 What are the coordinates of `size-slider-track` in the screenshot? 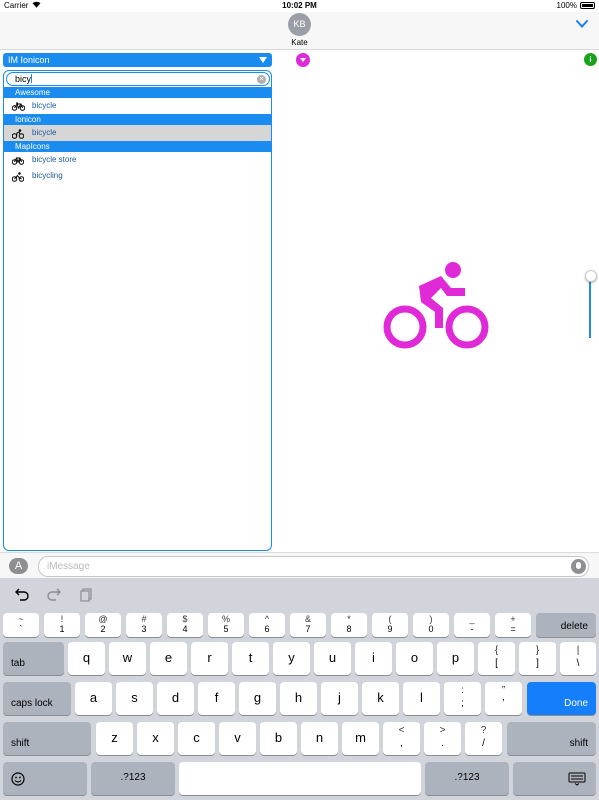 It's located at (590, 307).